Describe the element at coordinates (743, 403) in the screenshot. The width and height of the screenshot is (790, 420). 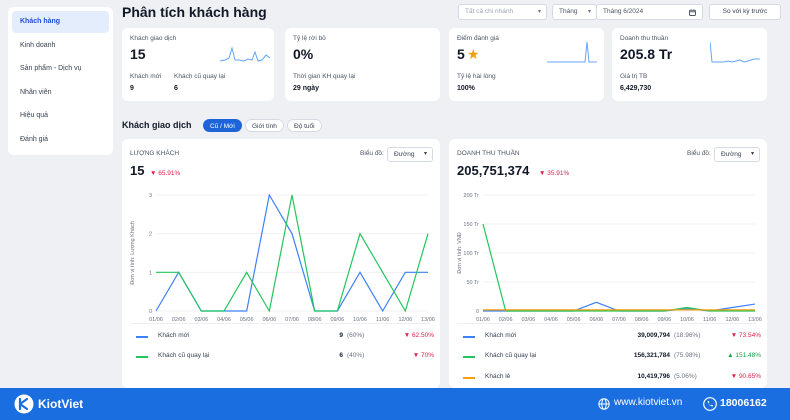
I see `footer-hotline: 18006162` at that location.